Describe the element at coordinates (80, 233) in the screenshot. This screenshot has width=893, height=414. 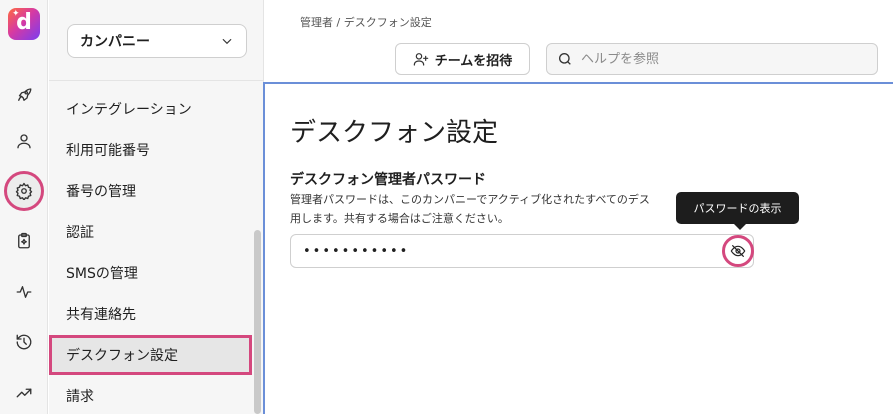
I see `nav-item-label: 認証` at that location.